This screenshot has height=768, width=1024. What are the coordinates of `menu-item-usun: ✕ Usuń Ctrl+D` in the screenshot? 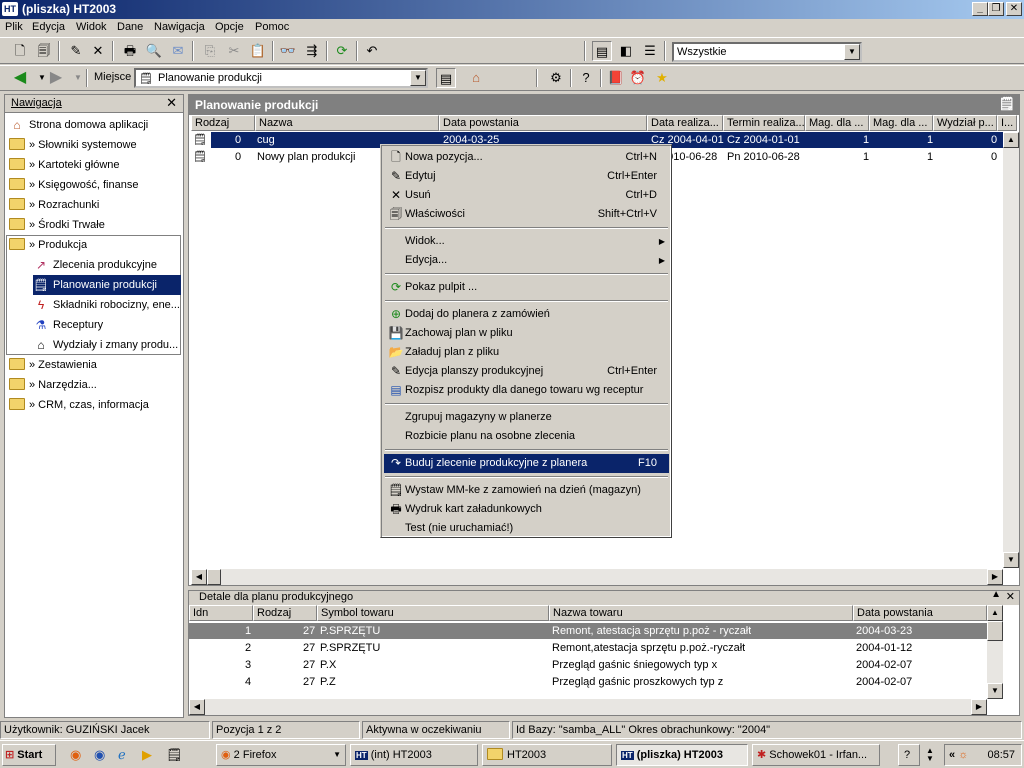 It's located at (526, 195).